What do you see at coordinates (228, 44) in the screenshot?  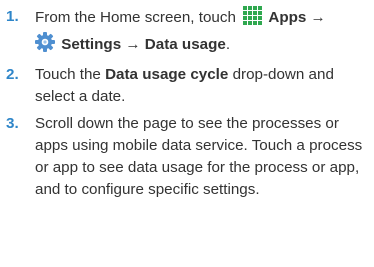 I see `step-text-part: .` at bounding box center [228, 44].